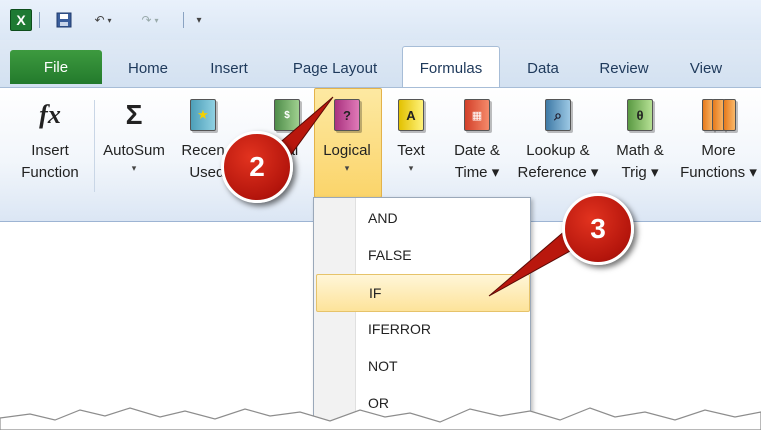 Image resolution: width=761 pixels, height=430 pixels. Describe the element at coordinates (257, 167) in the screenshot. I see `callout-step-2: 2` at that location.